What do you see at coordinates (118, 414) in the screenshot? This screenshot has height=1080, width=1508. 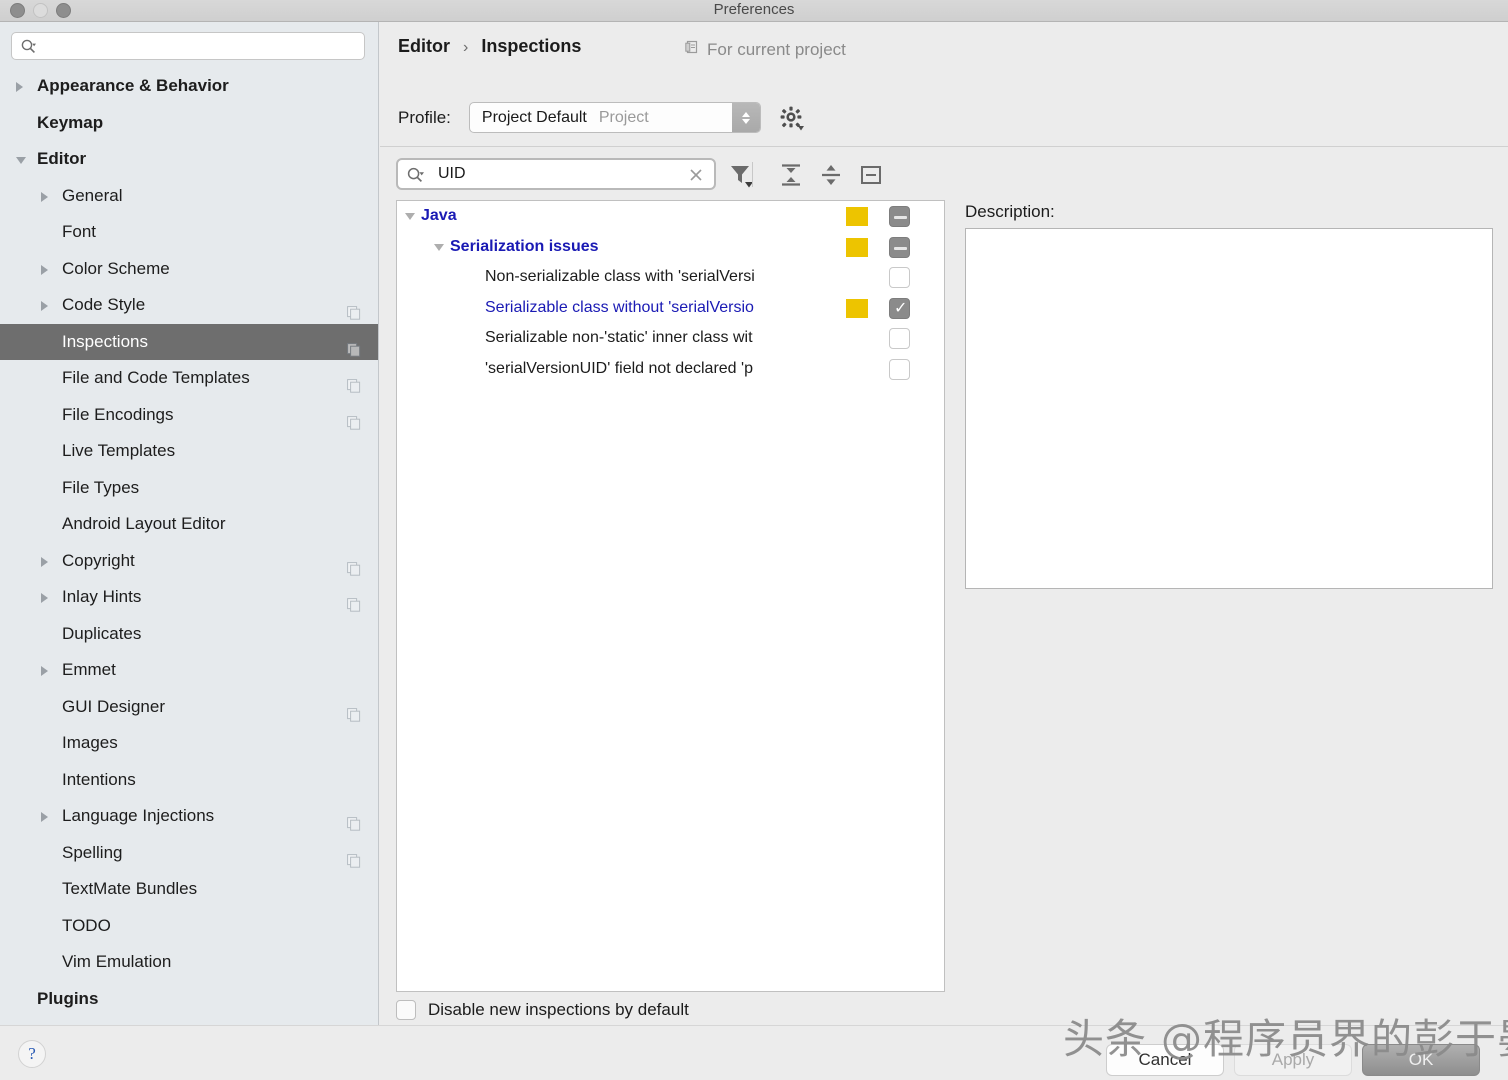 I see `sidebar-item-label: File Encodings` at bounding box center [118, 414].